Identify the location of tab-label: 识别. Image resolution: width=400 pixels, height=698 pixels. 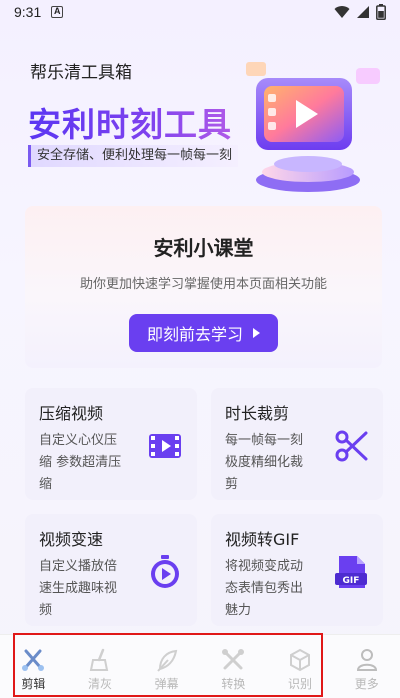
(300, 684).